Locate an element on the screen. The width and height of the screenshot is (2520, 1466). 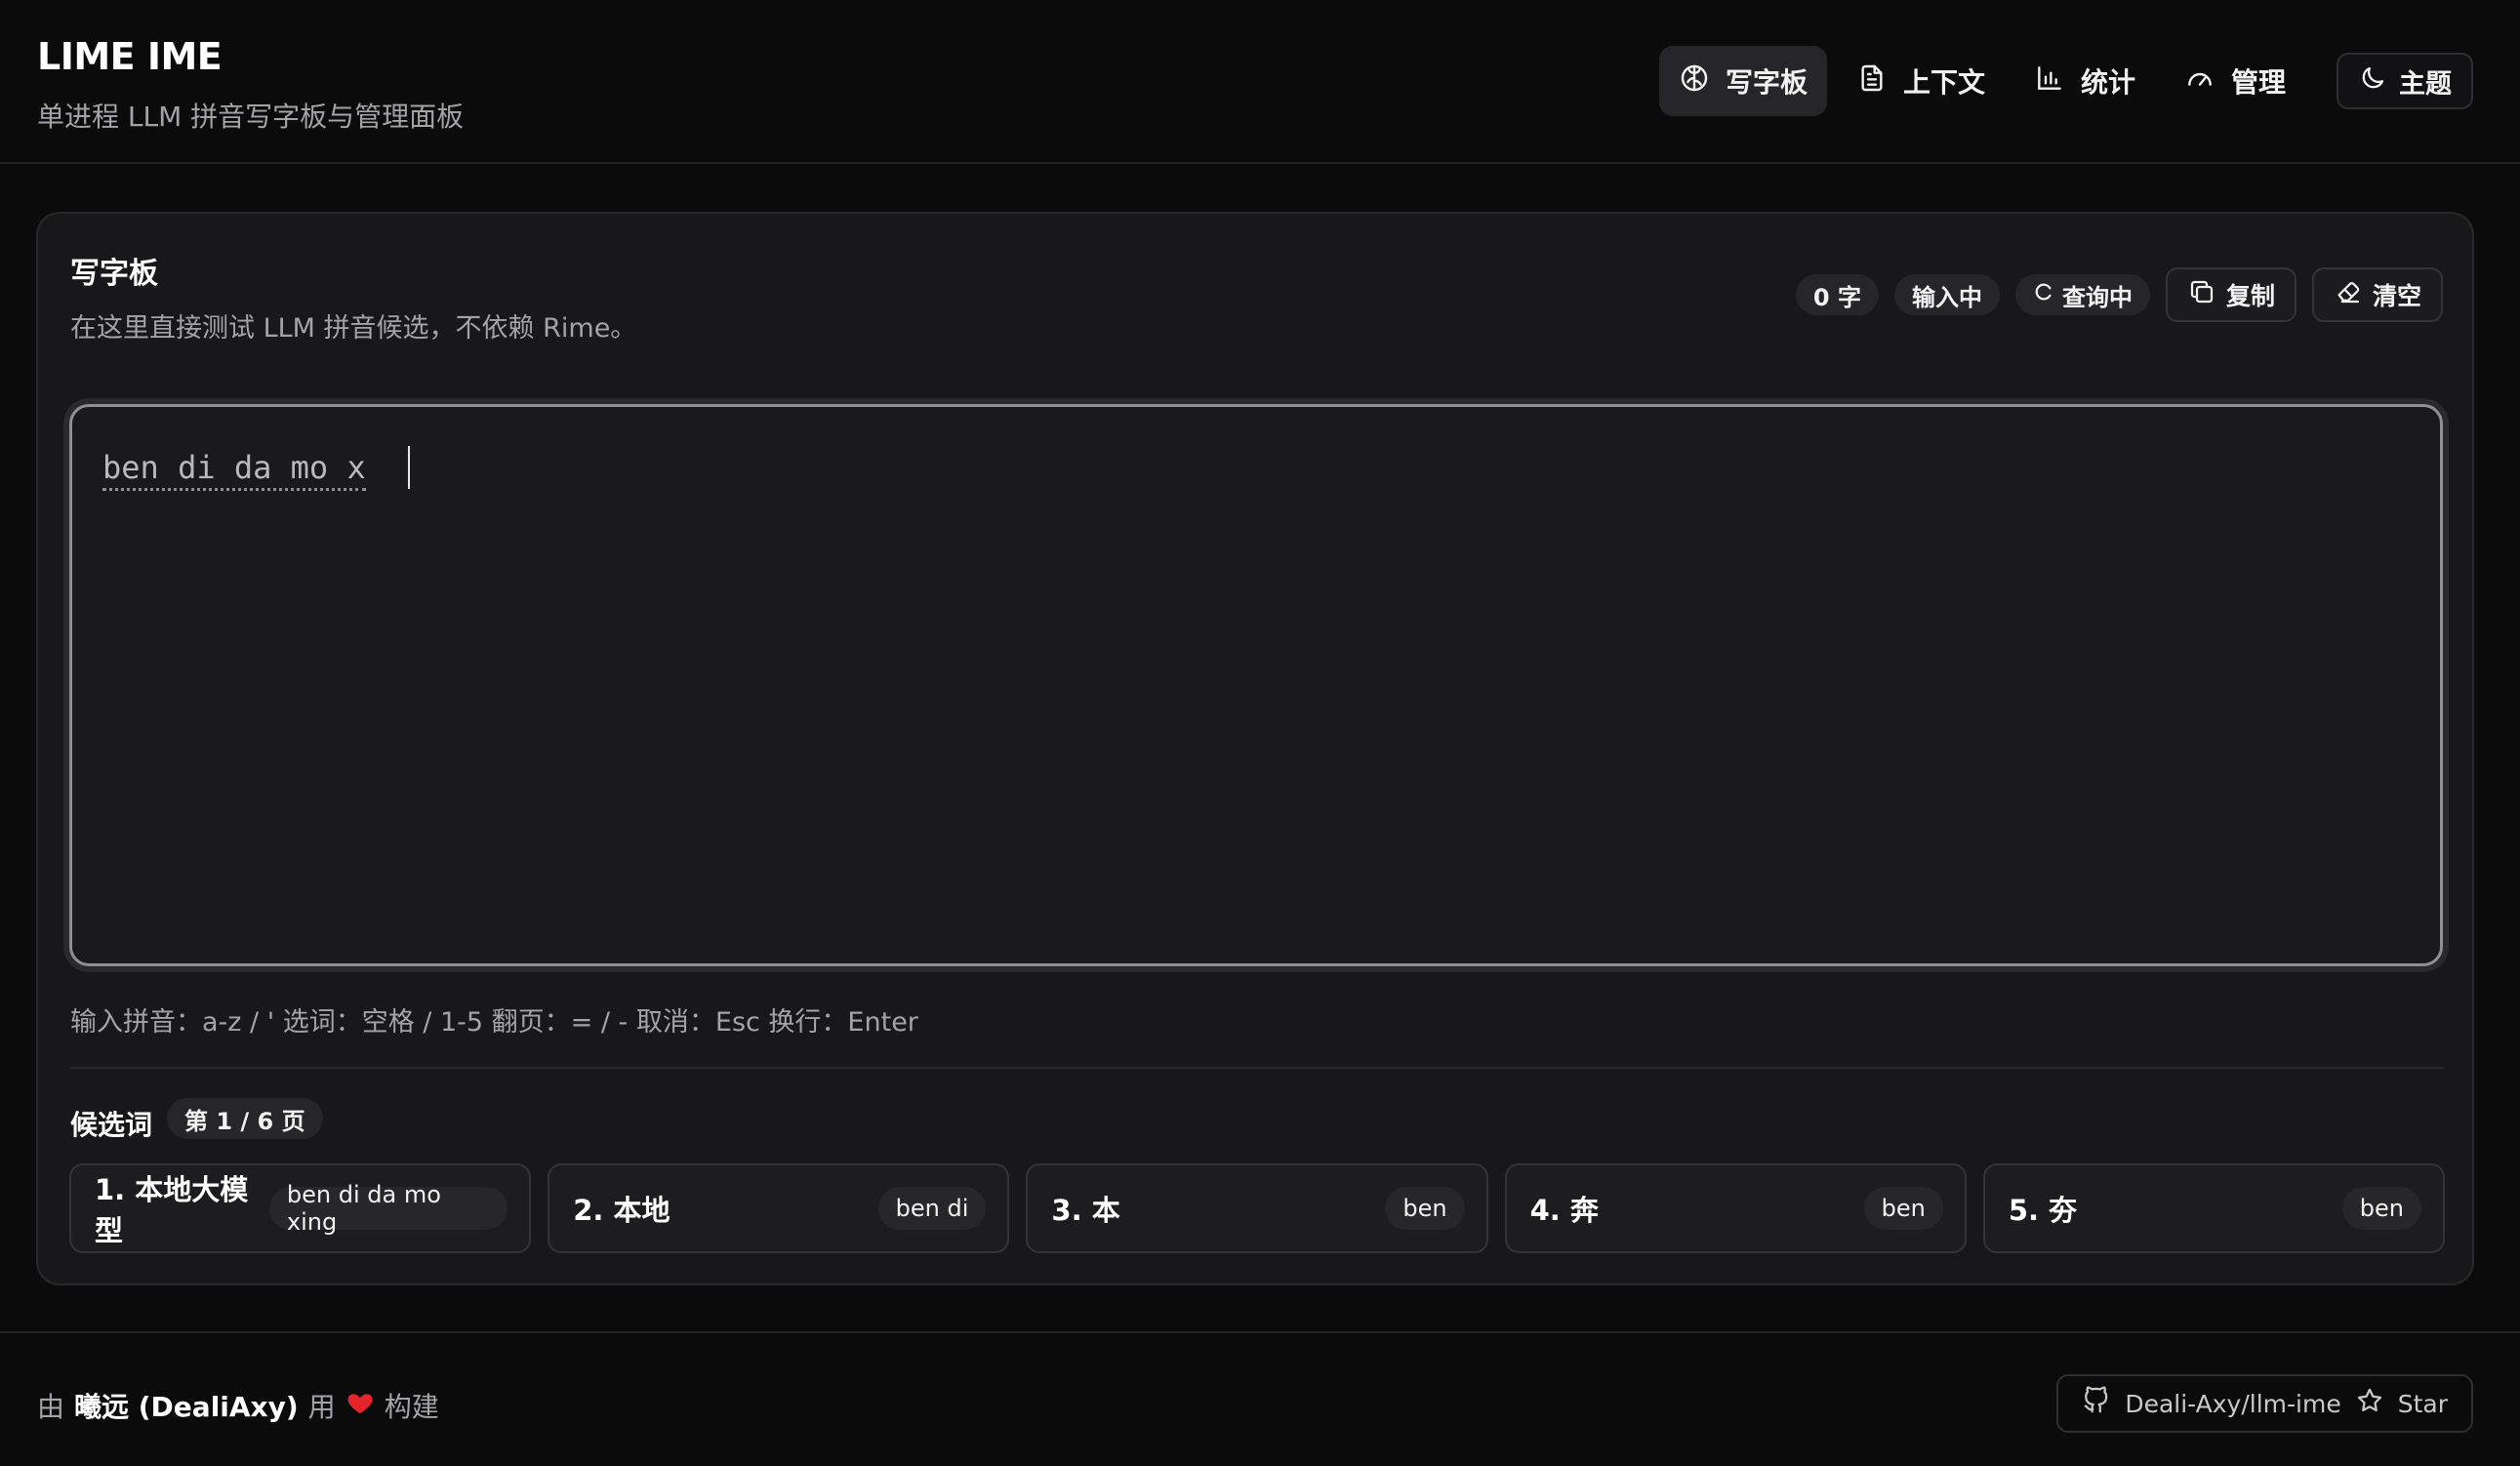
candidate-item-3: 3. 本 ben is located at coordinates (1257, 1208).